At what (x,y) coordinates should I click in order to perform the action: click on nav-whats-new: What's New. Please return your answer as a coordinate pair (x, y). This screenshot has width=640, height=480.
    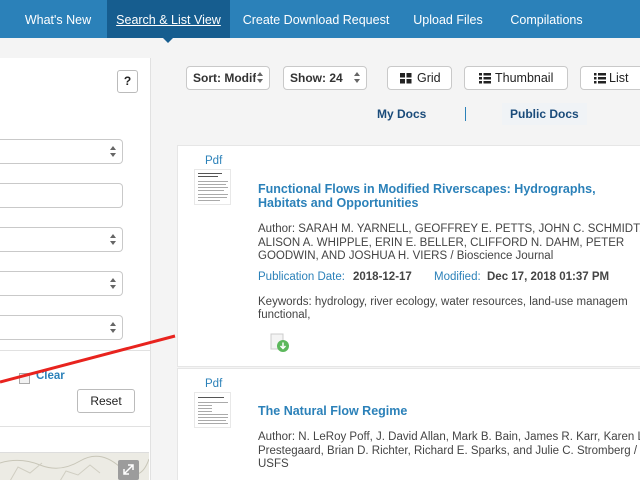
    Looking at the image, I should click on (58, 19).